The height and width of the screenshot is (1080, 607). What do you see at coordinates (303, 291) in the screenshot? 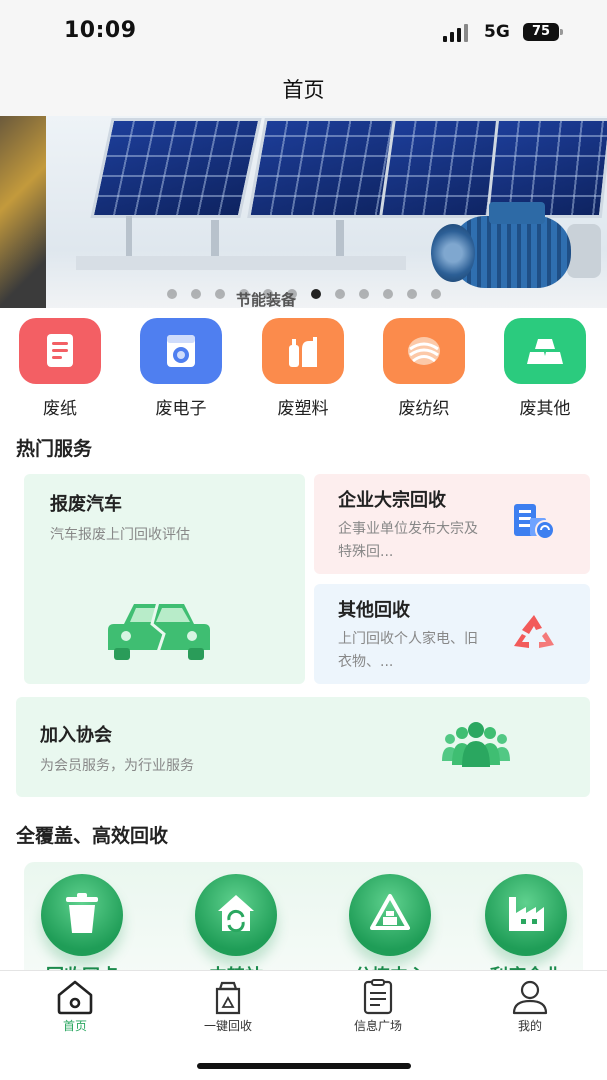
I see `carousel-dots` at bounding box center [303, 291].